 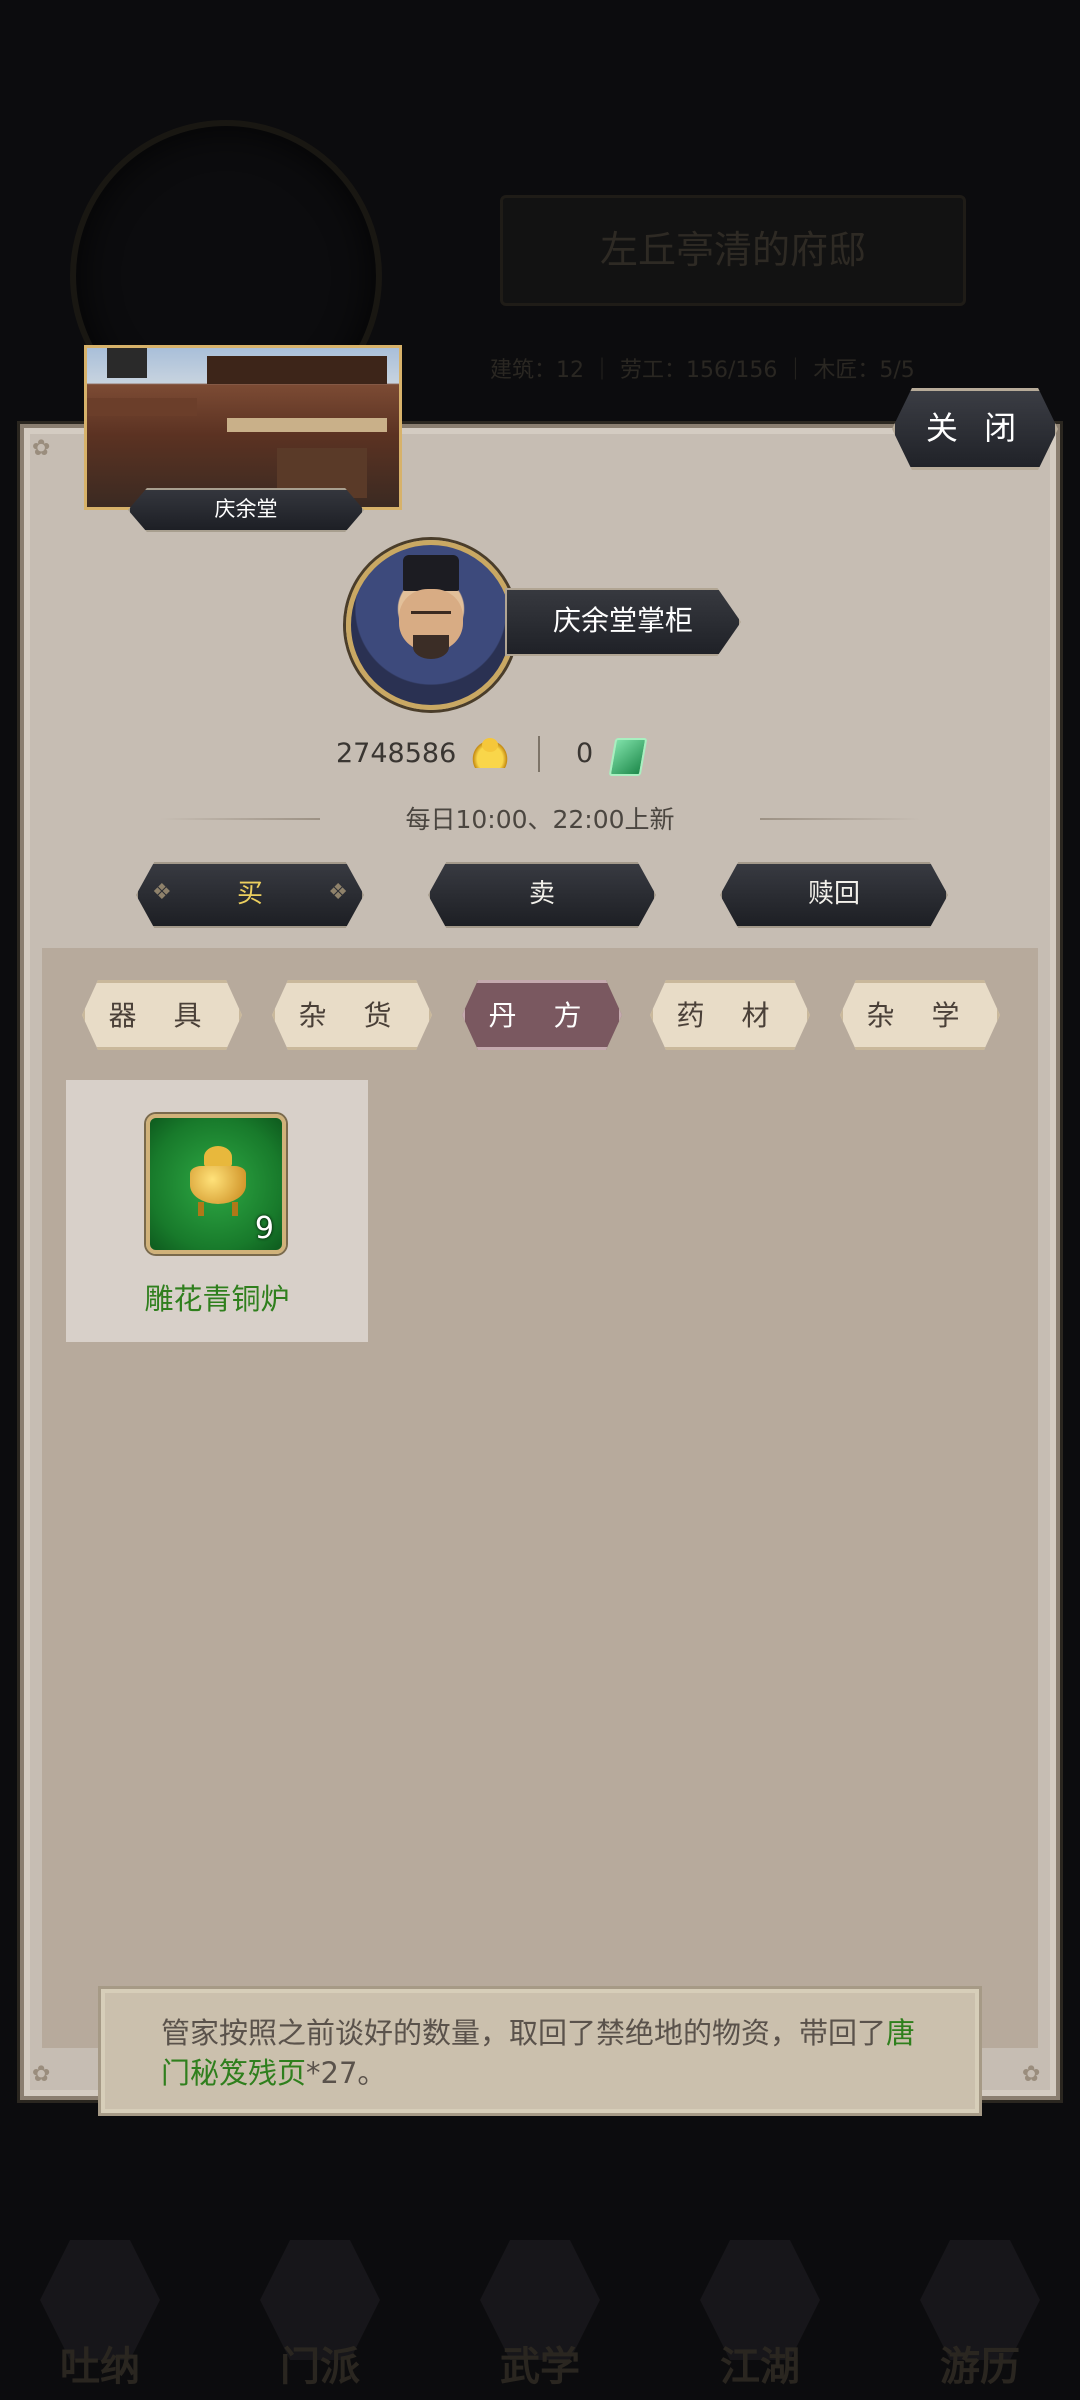 I want to click on sell-button: 卖, so click(x=542, y=895).